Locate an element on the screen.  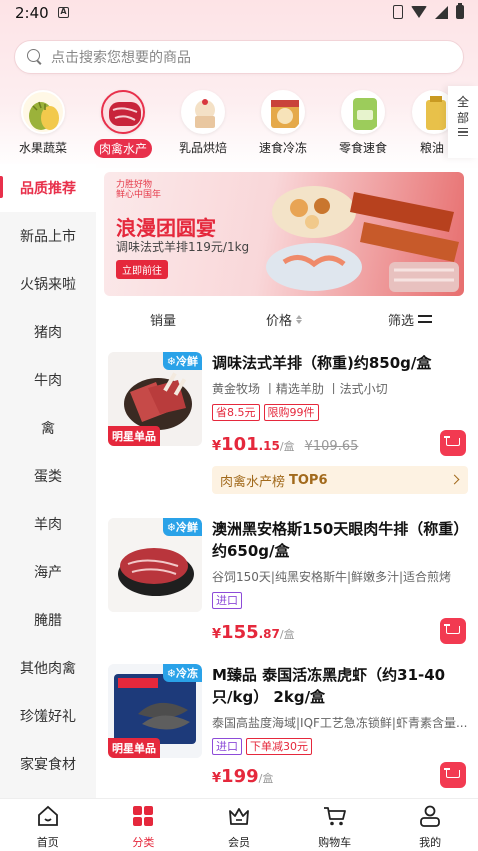
product-image: ❄冷冻 明星单品 is located at coordinates (155, 711).